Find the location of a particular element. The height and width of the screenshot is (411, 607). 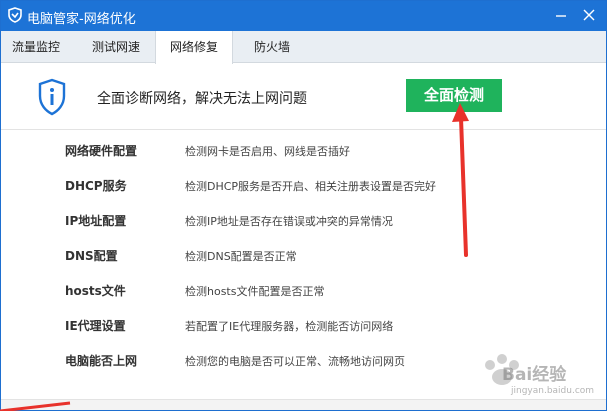

check-description: 检测网卡是否启用、网线是否插好 is located at coordinates (267, 151).